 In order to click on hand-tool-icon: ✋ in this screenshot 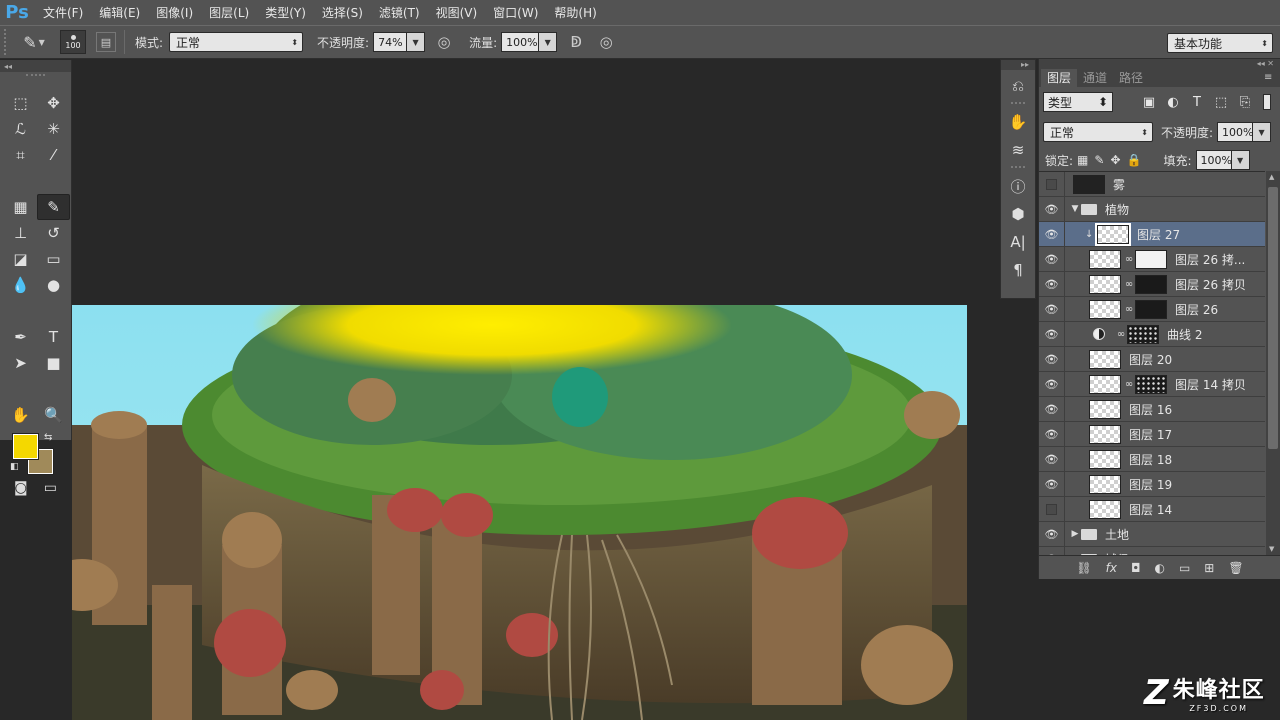, I will do `click(20, 415)`.